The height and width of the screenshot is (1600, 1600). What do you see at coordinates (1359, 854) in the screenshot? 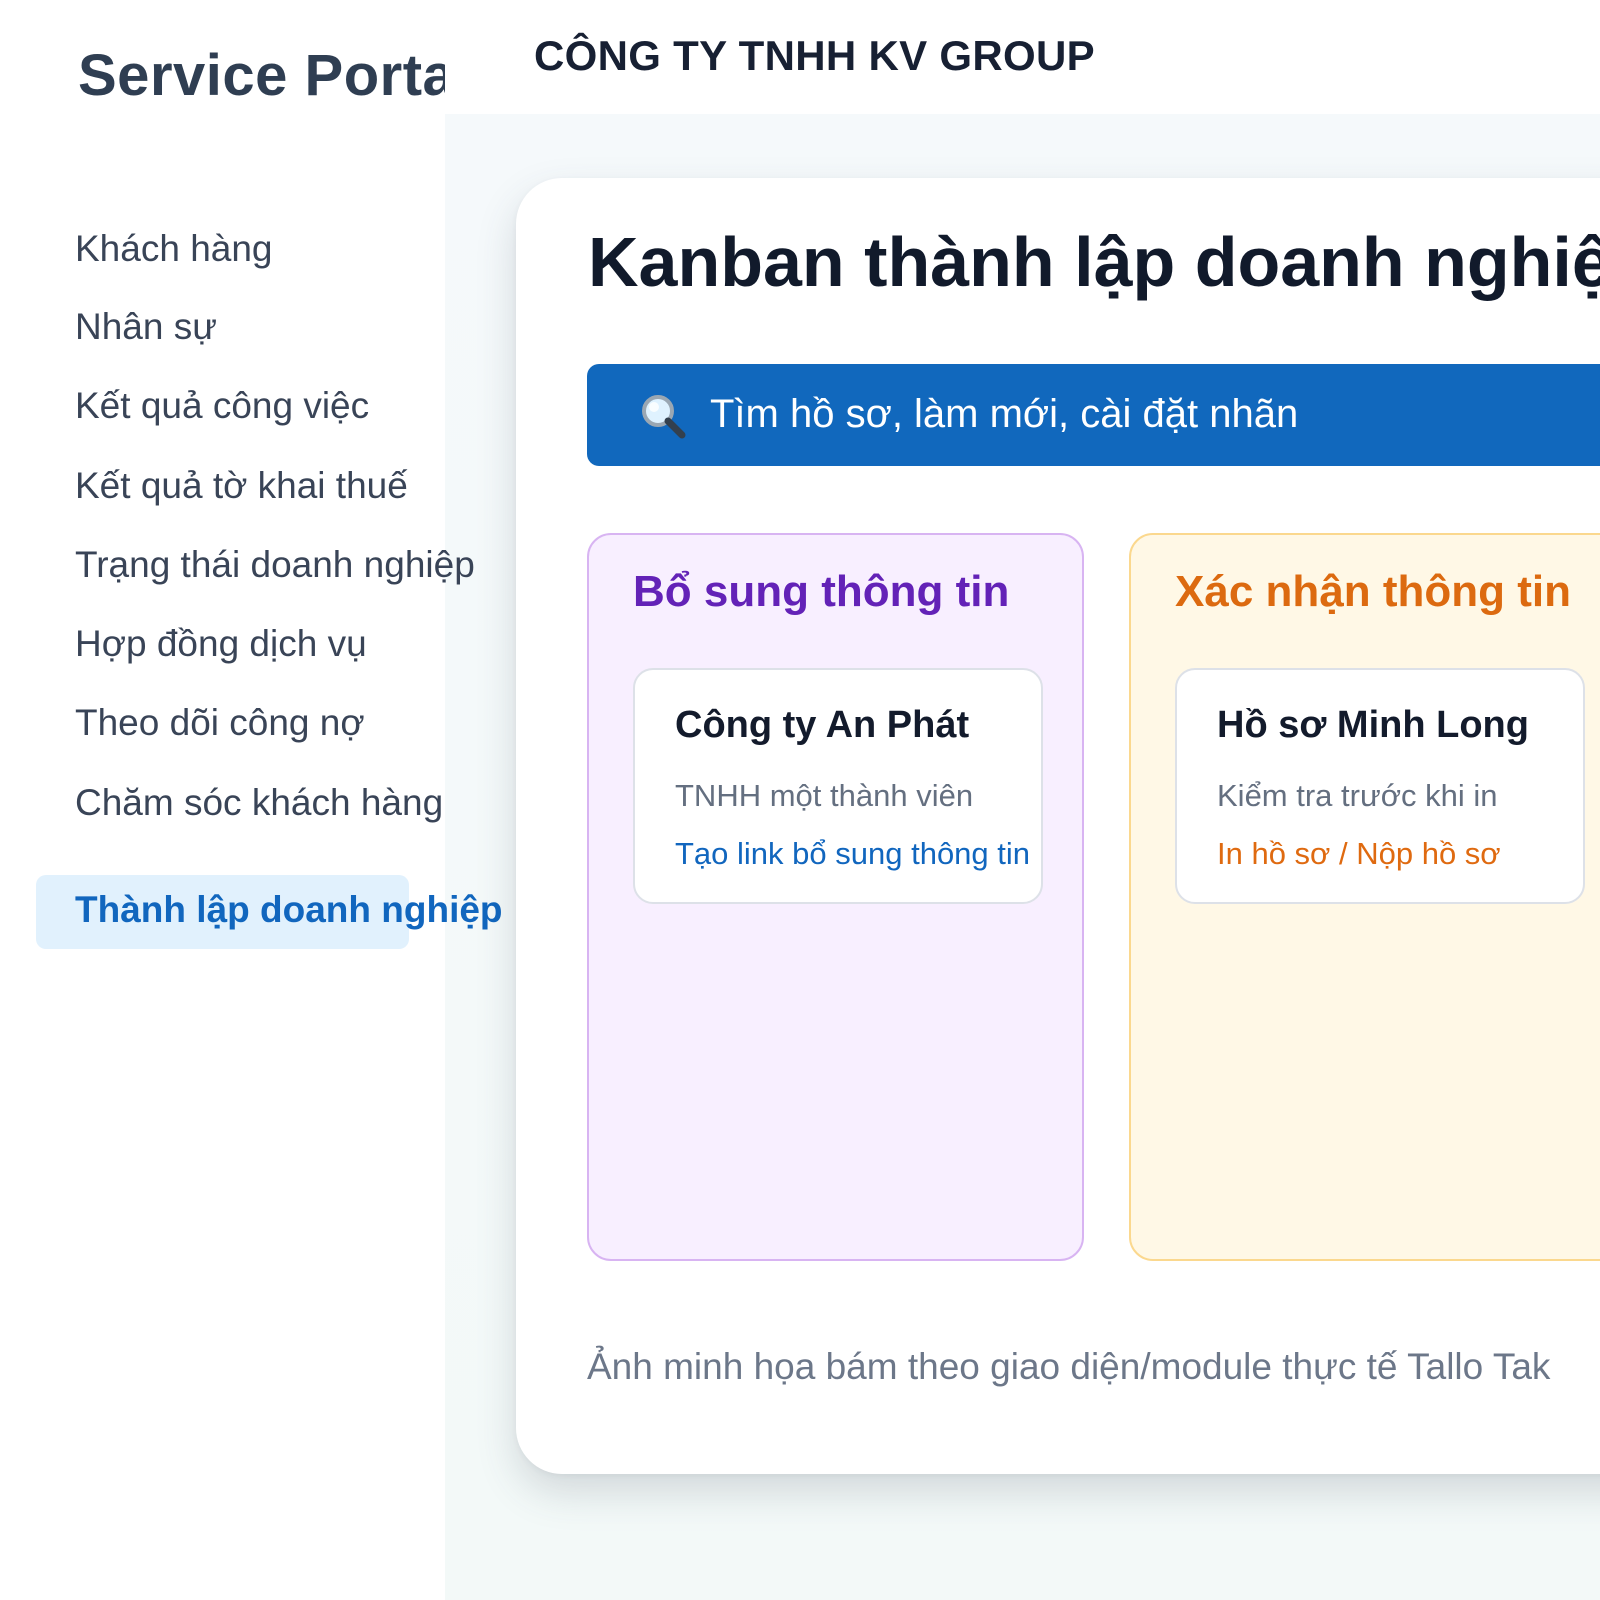
I see `print-submit-link: In hồ sơ / Nộp hồ sơ` at bounding box center [1359, 854].